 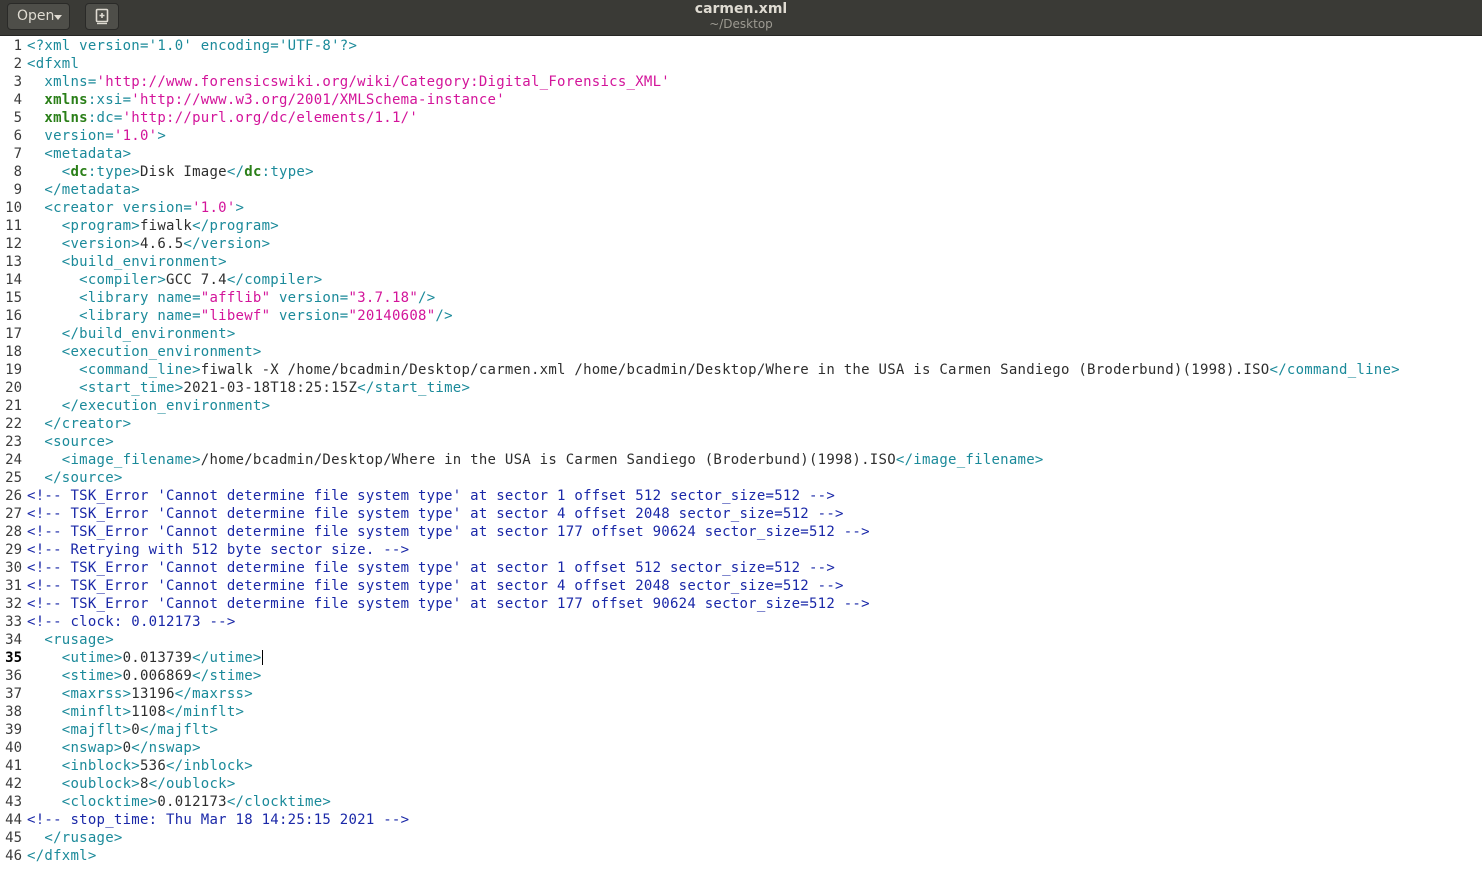 What do you see at coordinates (287, 172) in the screenshot?
I see `syntax-token: :type>` at bounding box center [287, 172].